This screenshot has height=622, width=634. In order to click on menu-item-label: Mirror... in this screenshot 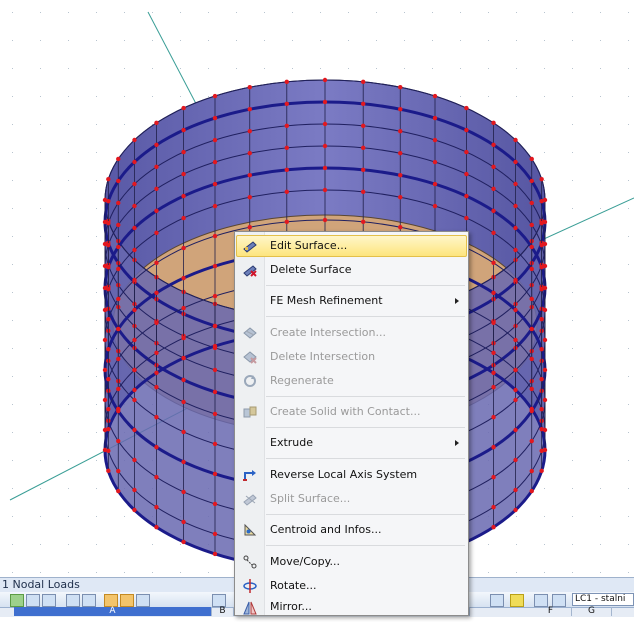, I will do `click(291, 606)`.